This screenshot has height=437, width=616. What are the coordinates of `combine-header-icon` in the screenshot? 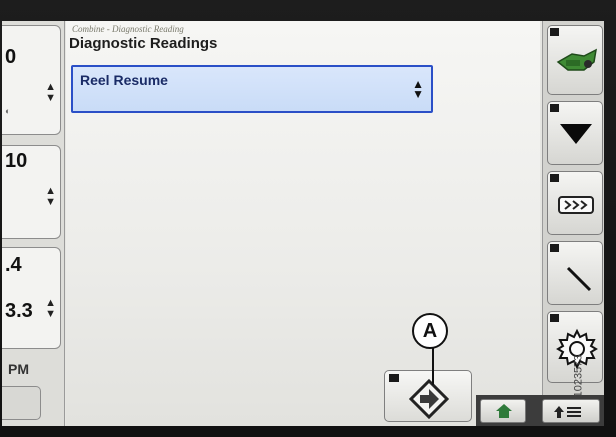 It's located at (576, 59).